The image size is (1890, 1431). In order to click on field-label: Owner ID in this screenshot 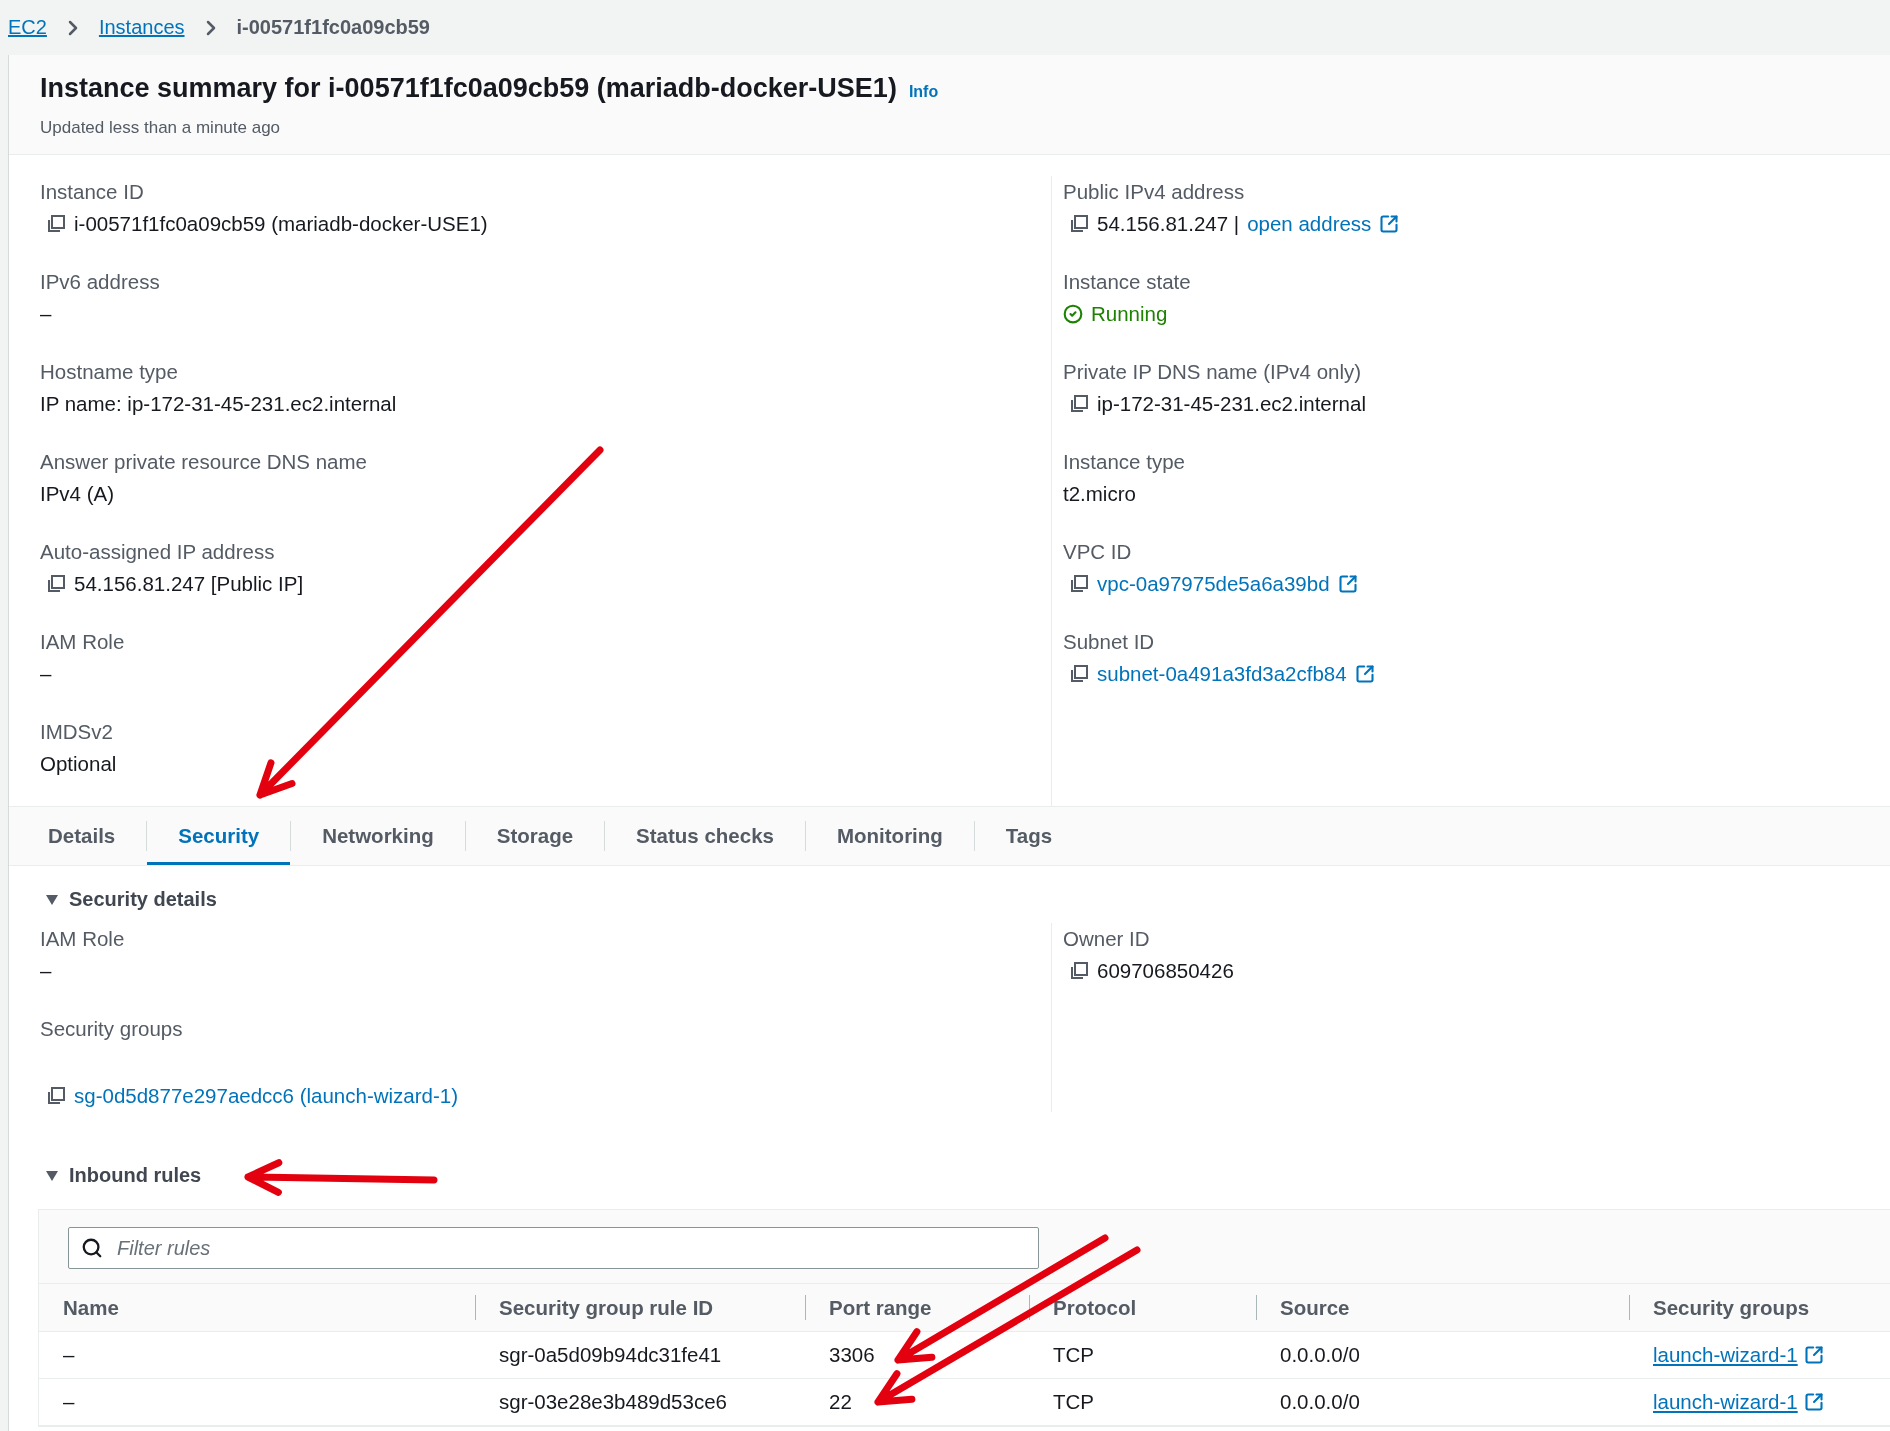, I will do `click(1107, 939)`.